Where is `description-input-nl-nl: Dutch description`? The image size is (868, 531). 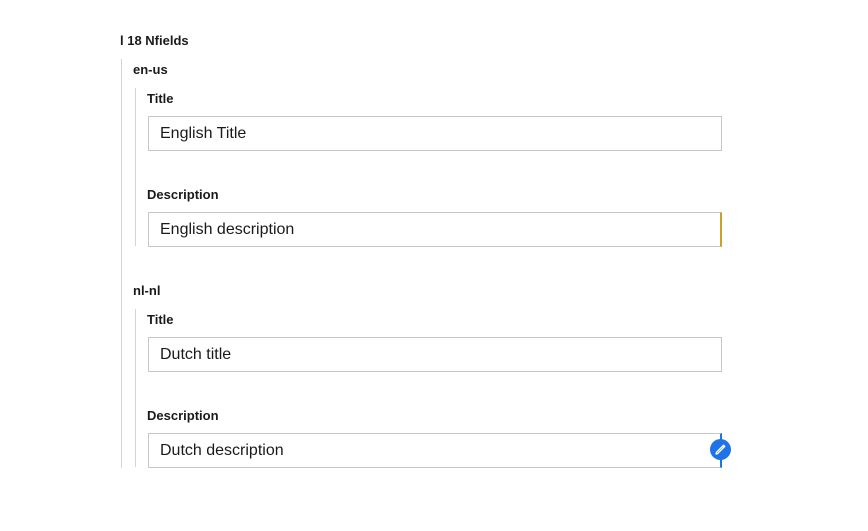
description-input-nl-nl: Dutch description is located at coordinates (435, 450).